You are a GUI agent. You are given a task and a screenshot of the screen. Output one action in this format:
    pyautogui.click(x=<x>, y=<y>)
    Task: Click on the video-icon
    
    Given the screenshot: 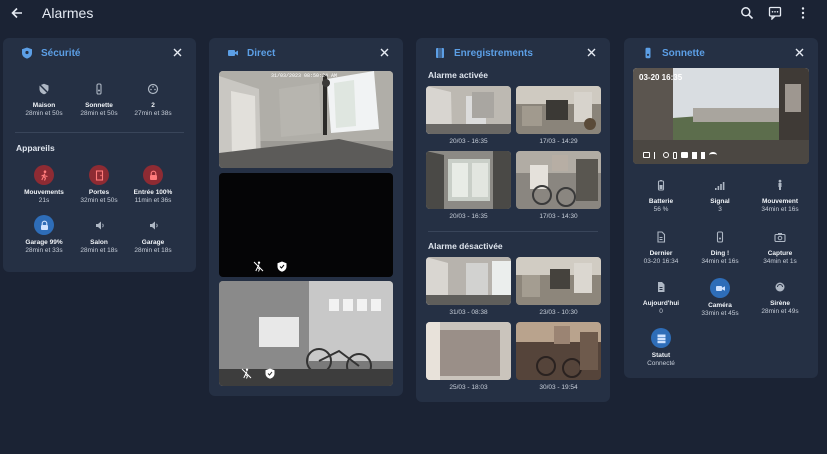 What is the action you would take?
    pyautogui.click(x=720, y=288)
    